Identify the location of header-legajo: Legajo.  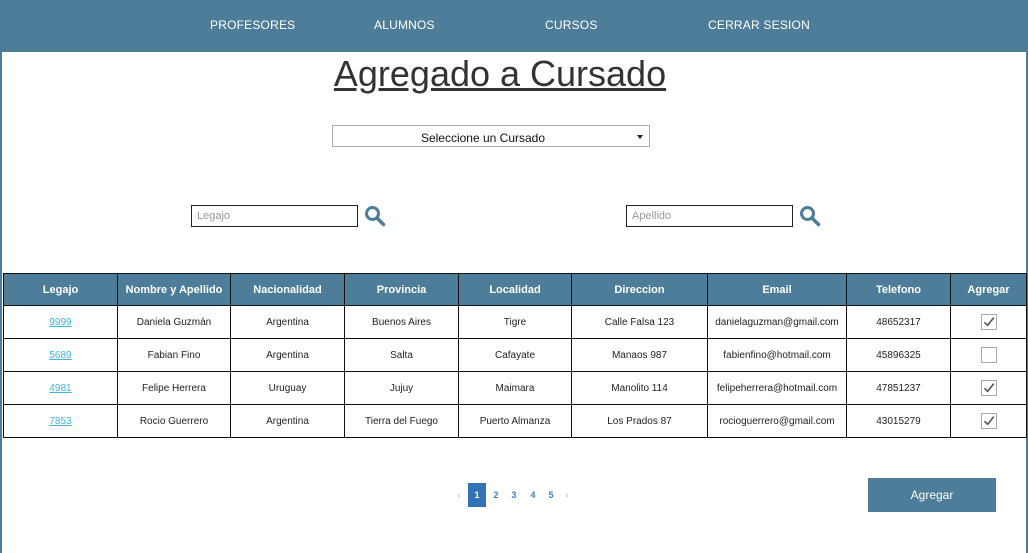
(60, 289).